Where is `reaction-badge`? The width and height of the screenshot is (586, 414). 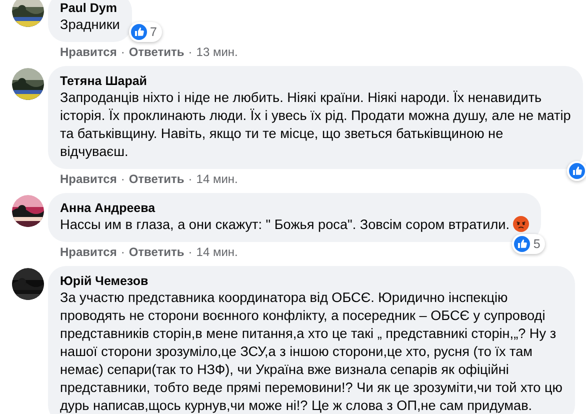
reaction-badge is located at coordinates (576, 171).